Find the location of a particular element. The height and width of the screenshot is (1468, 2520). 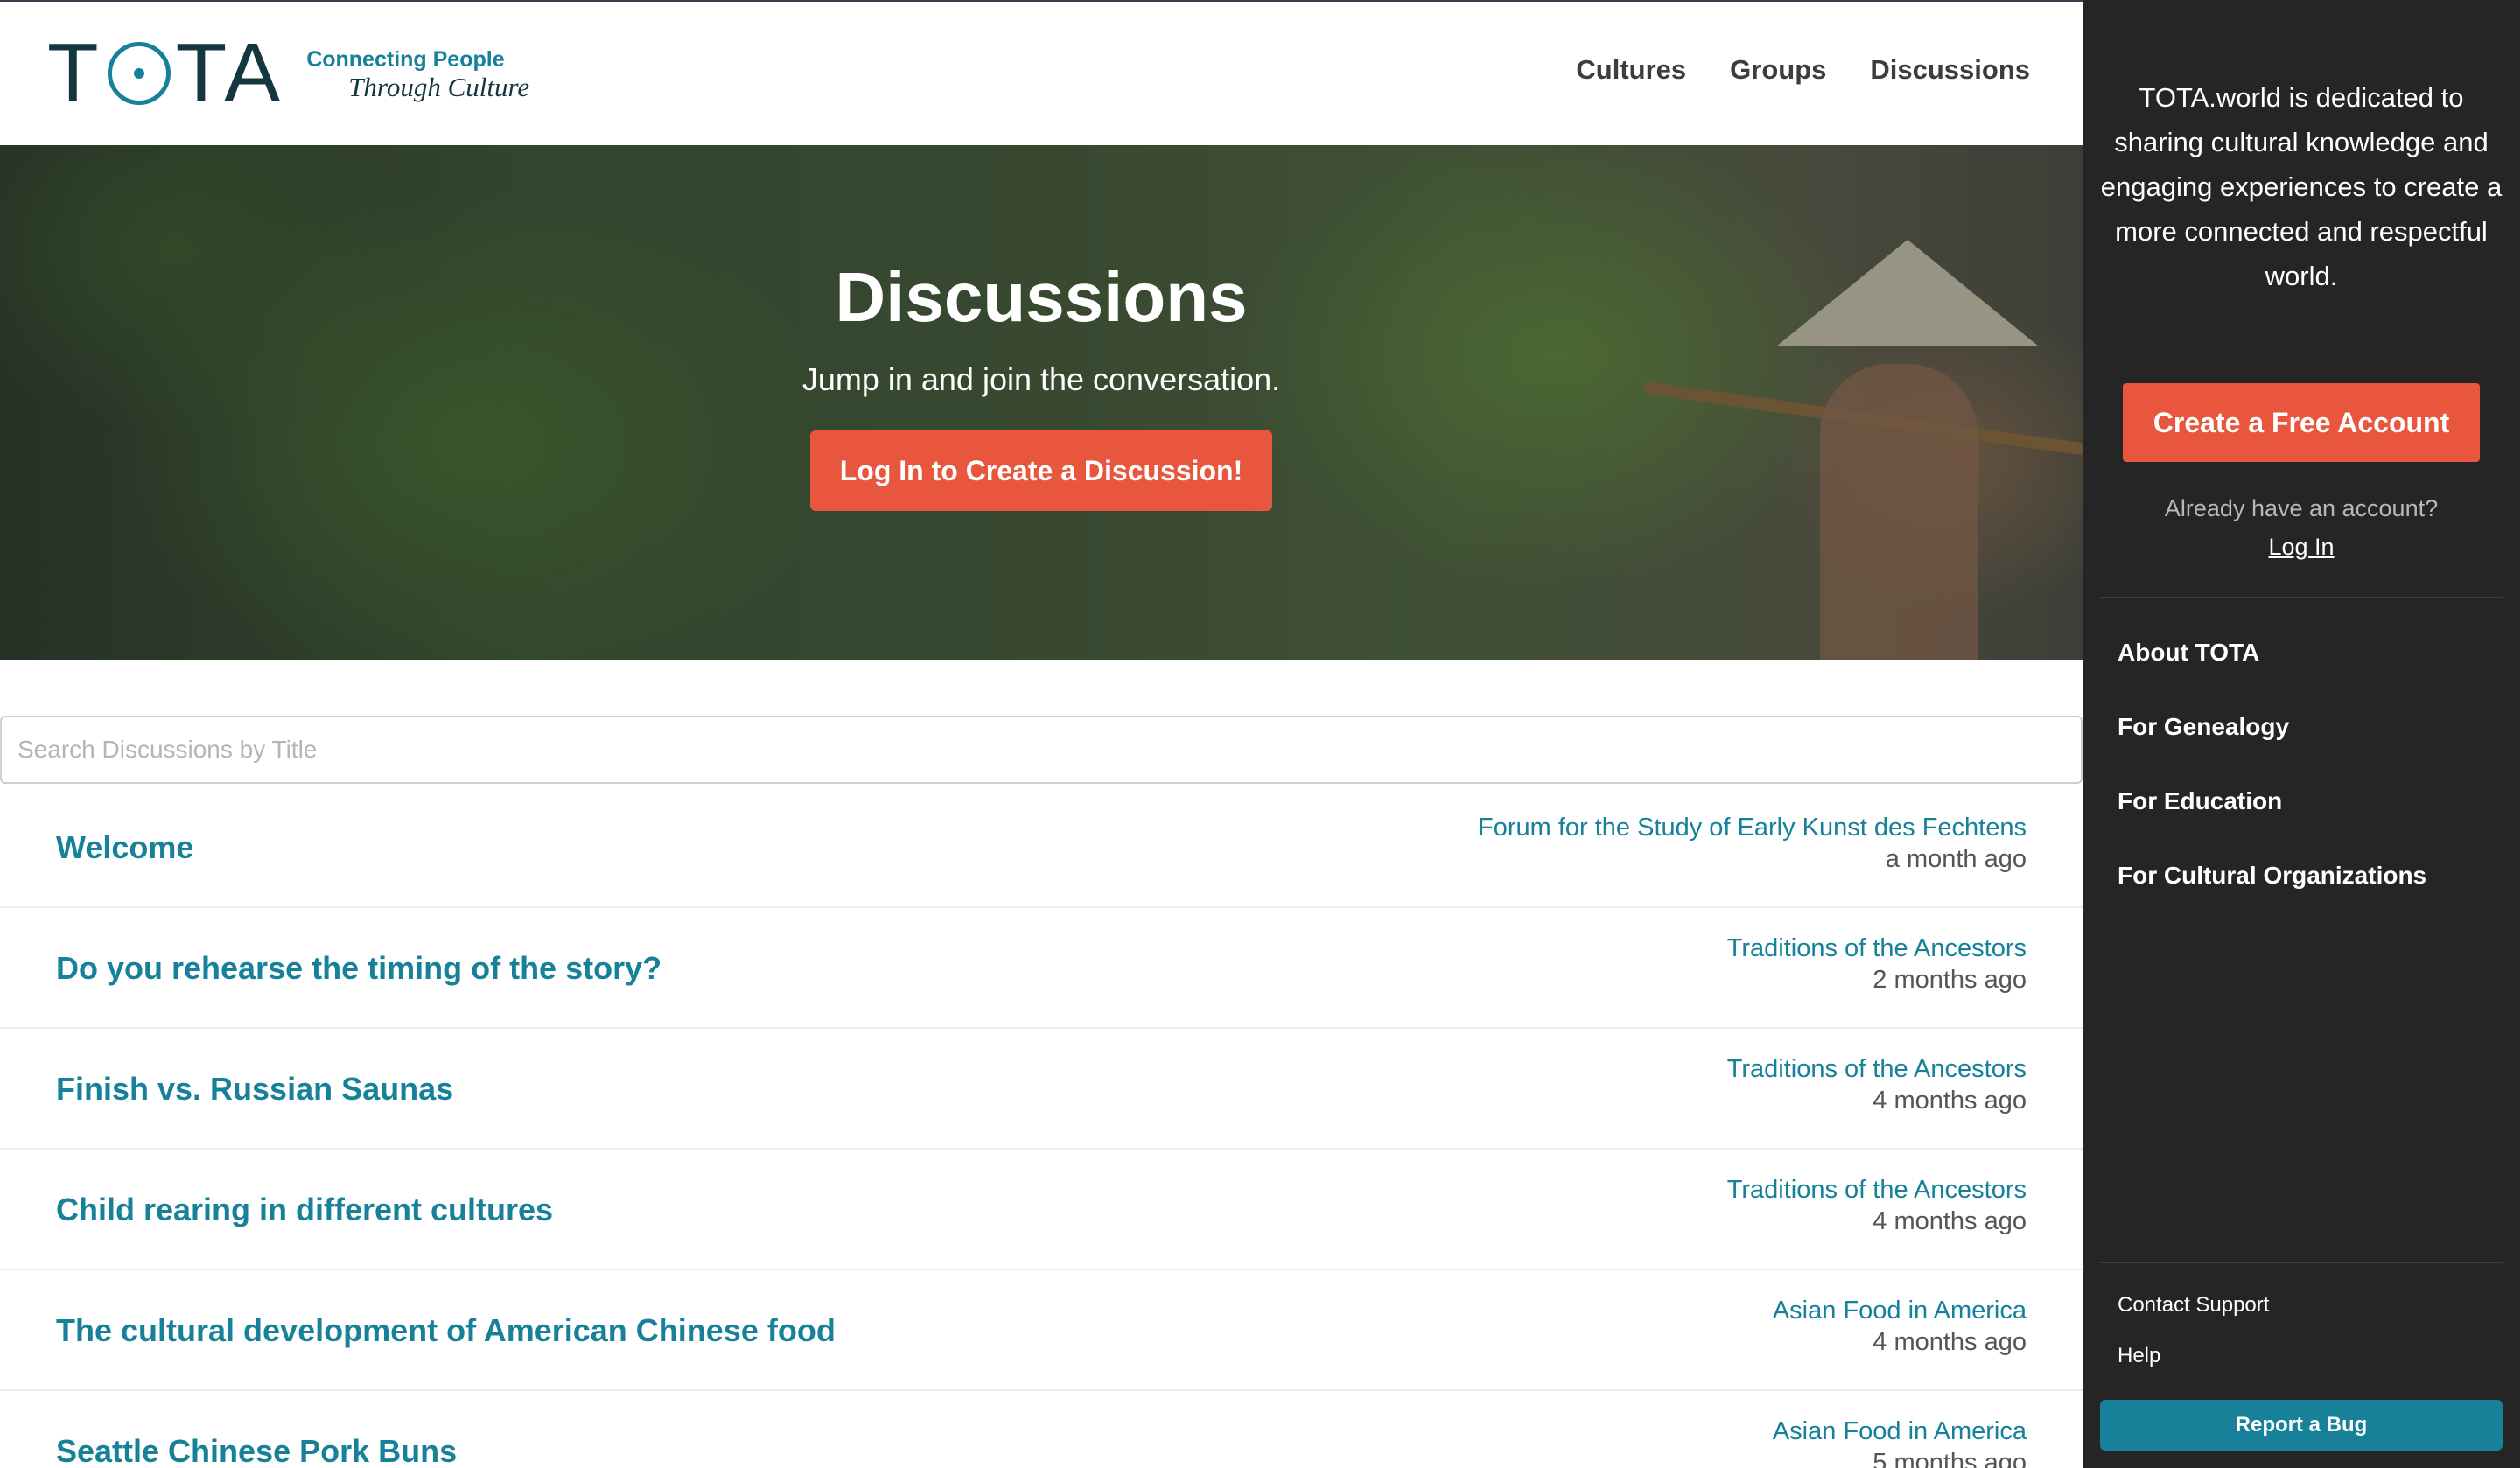

logo-letter-t: T is located at coordinates (74, 73).